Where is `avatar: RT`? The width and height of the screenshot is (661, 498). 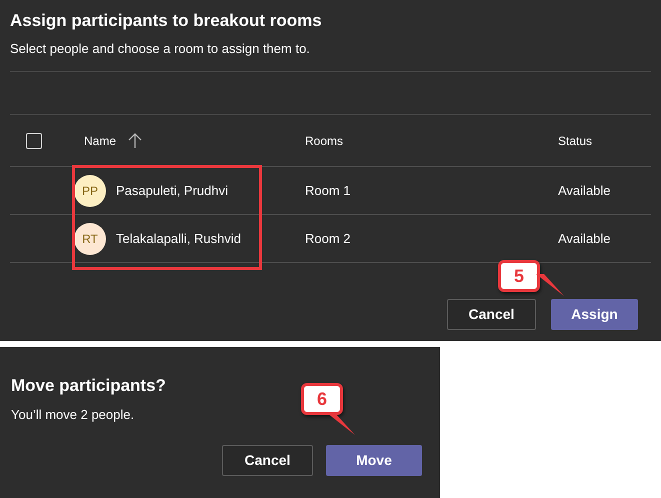 avatar: RT is located at coordinates (90, 238).